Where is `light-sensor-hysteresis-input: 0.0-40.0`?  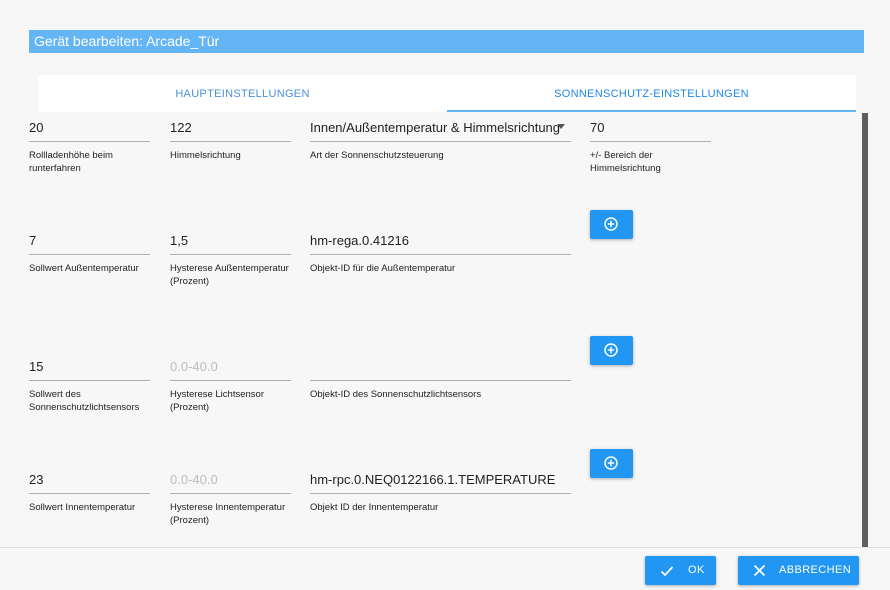 light-sensor-hysteresis-input: 0.0-40.0 is located at coordinates (230, 369).